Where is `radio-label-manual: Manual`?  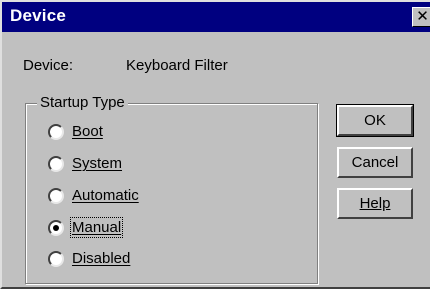
radio-label-manual: Manual is located at coordinates (96, 227).